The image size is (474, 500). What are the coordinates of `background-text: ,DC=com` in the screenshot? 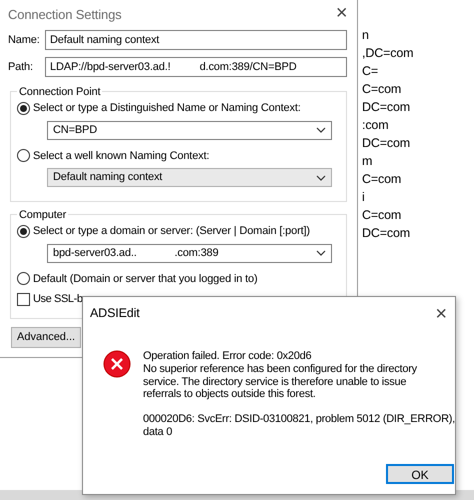 It's located at (387, 53).